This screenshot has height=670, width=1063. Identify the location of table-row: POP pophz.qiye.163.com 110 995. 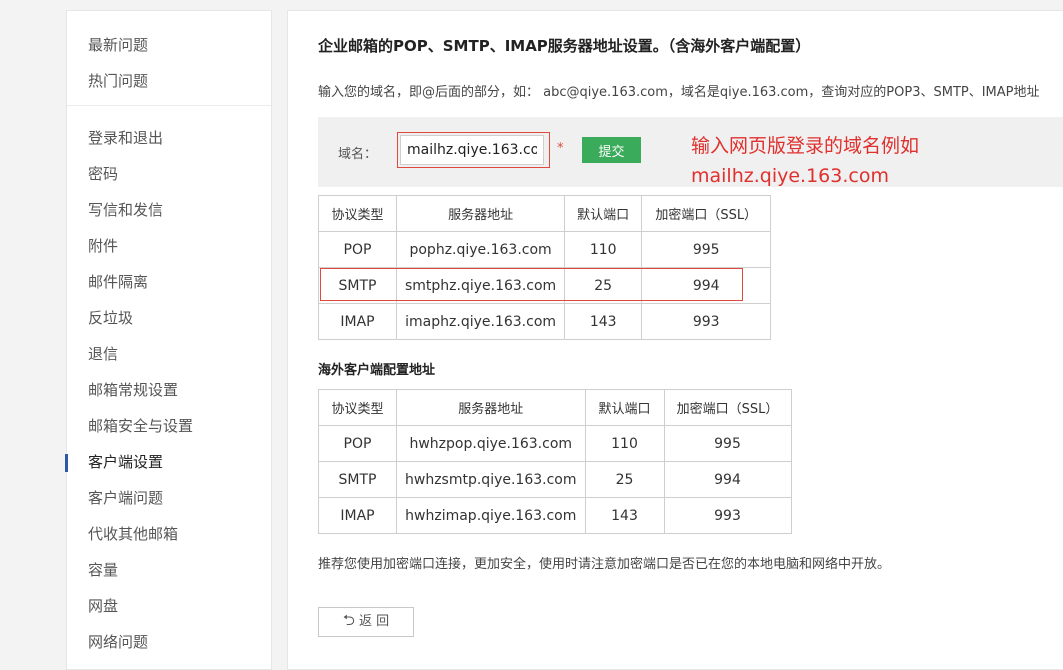
(545, 249).